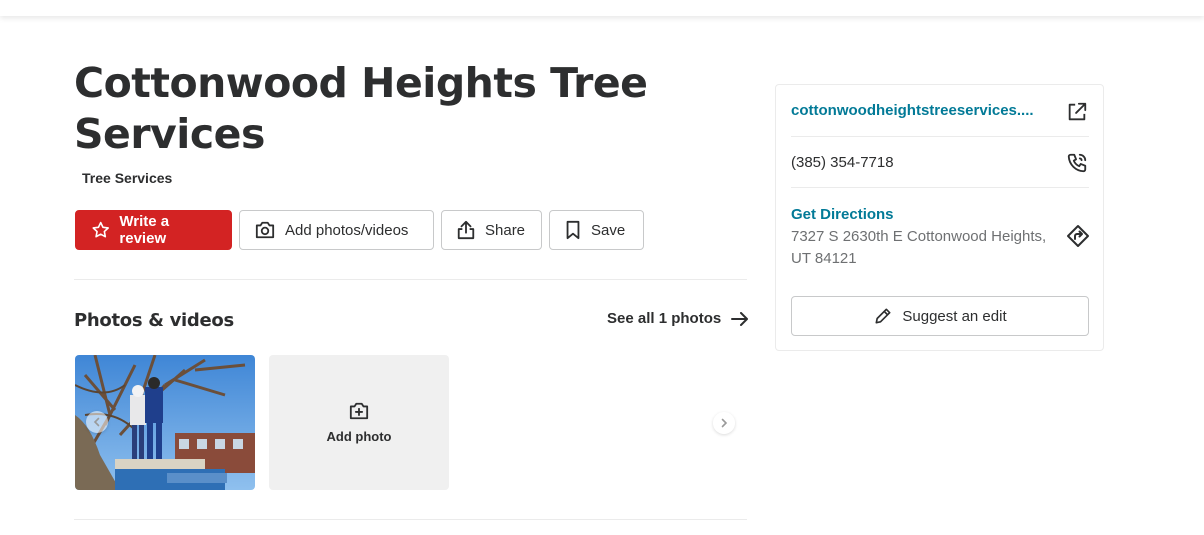 Image resolution: width=1204 pixels, height=535 pixels. What do you see at coordinates (842, 162) in the screenshot?
I see `phone-number: (385) 354-7718` at bounding box center [842, 162].